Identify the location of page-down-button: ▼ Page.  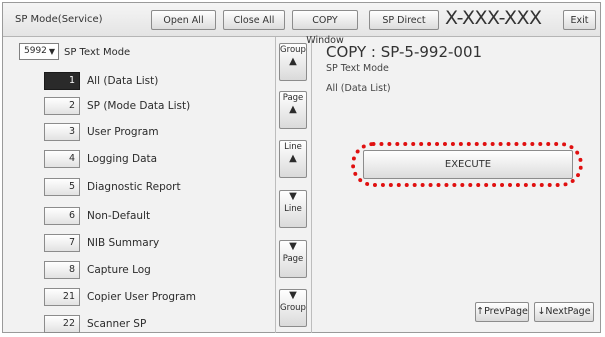
(293, 259).